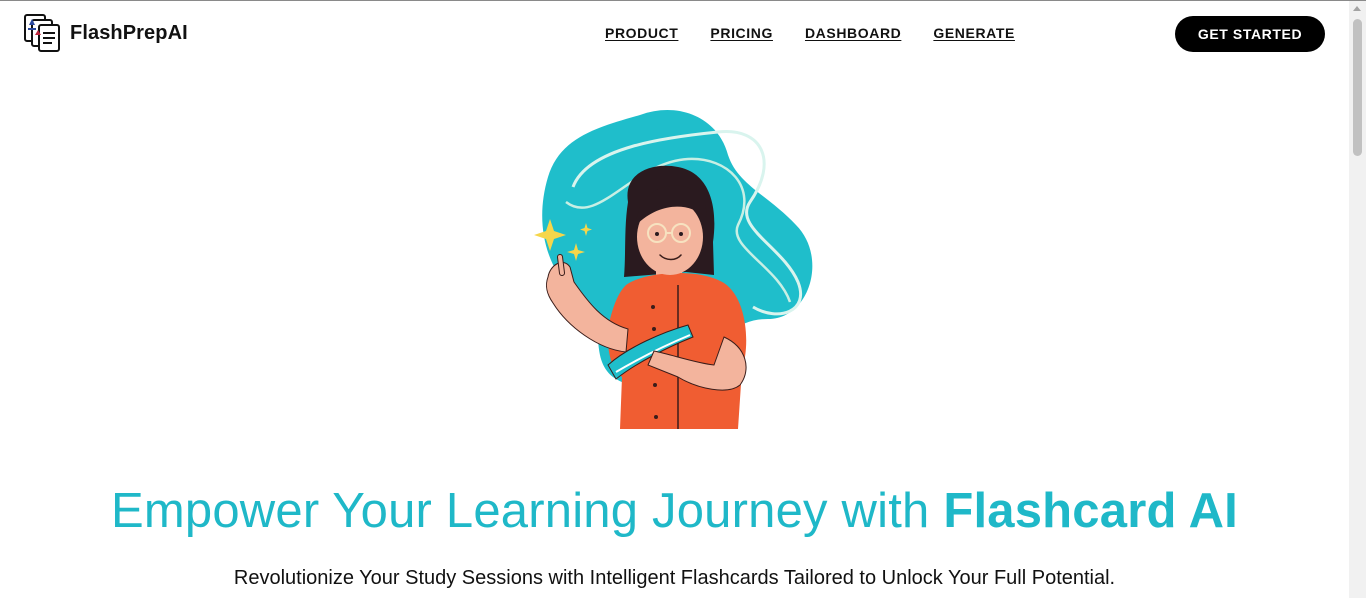 The width and height of the screenshot is (1366, 598). What do you see at coordinates (974, 33) in the screenshot?
I see `nav-generate: GENERATE` at bounding box center [974, 33].